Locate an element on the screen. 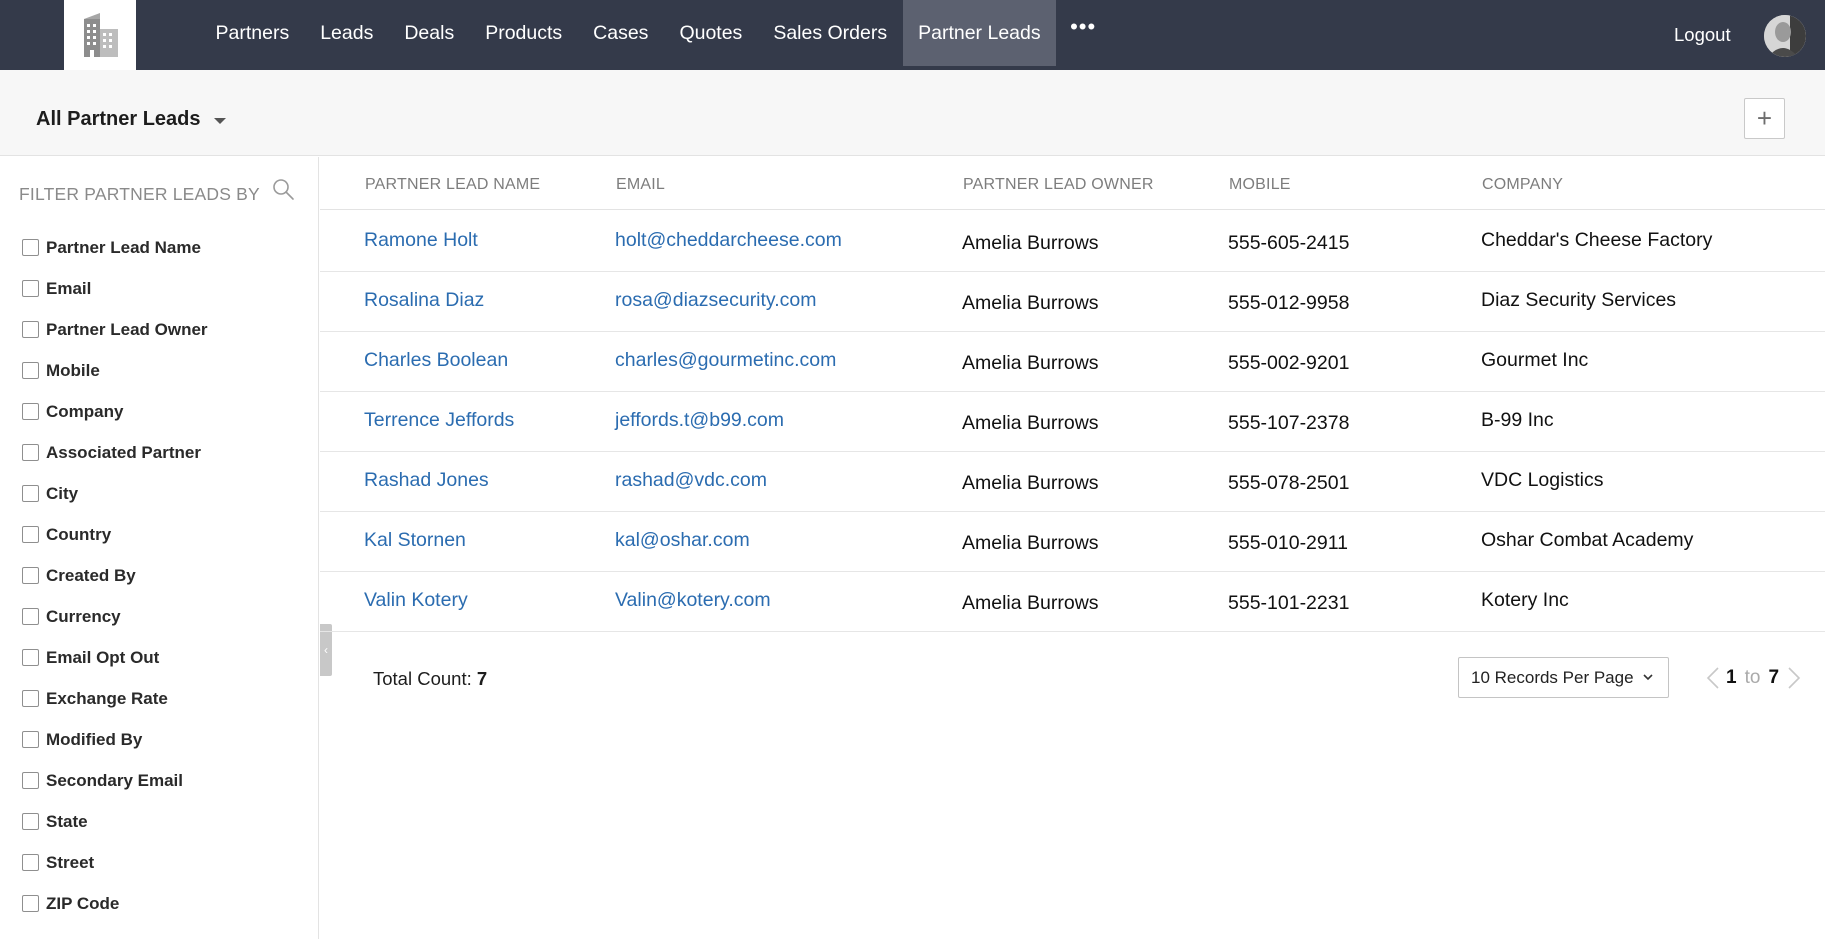 The height and width of the screenshot is (939, 1825). view-selector: All Partner Leads is located at coordinates (131, 119).